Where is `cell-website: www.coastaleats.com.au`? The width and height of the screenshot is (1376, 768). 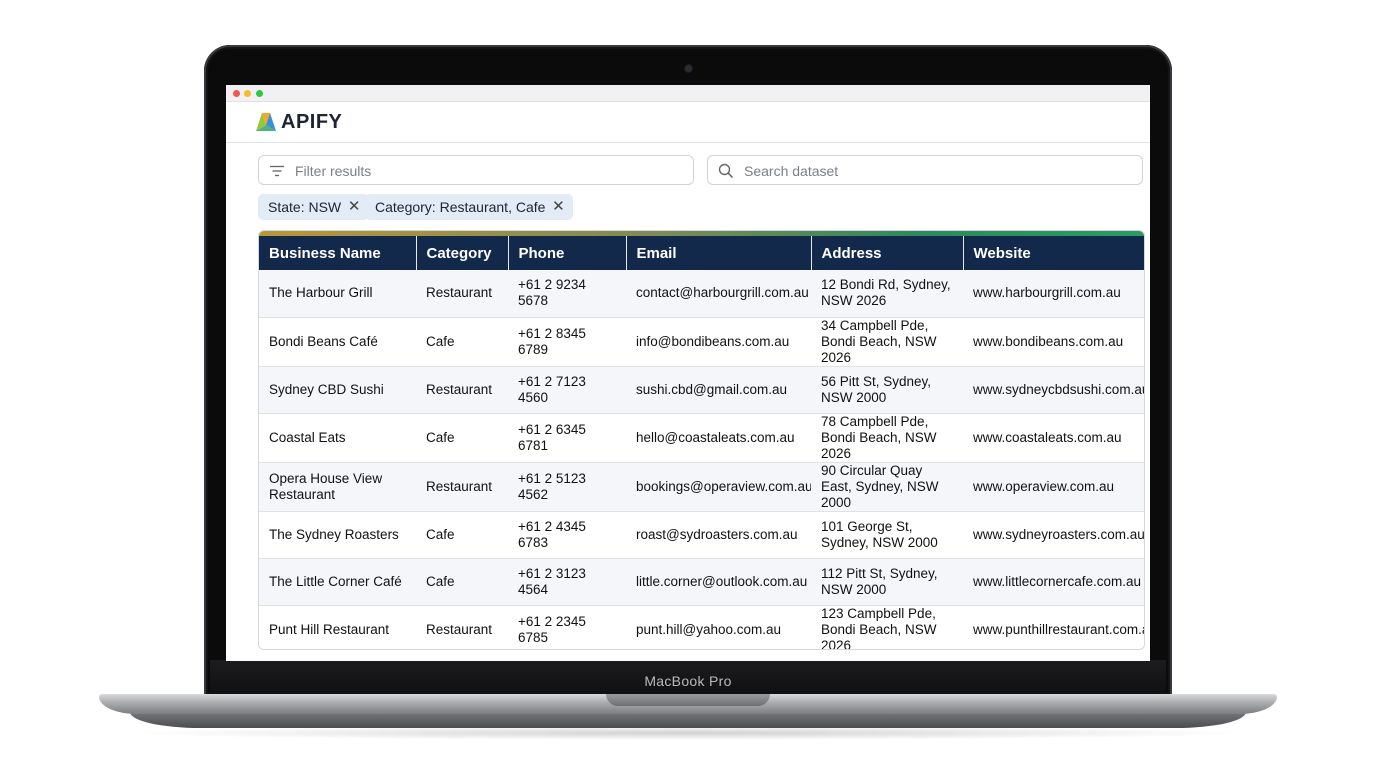
cell-website: www.coastaleats.com.au is located at coordinates (1053, 438).